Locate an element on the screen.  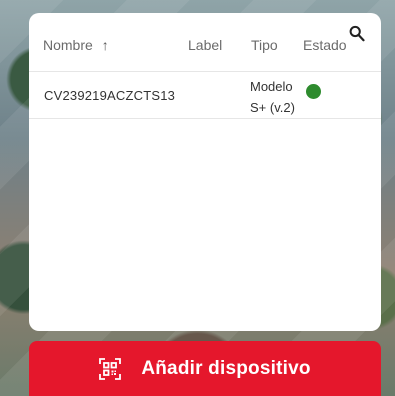
add-device-label: Añadir dispositivo is located at coordinates (226, 368).